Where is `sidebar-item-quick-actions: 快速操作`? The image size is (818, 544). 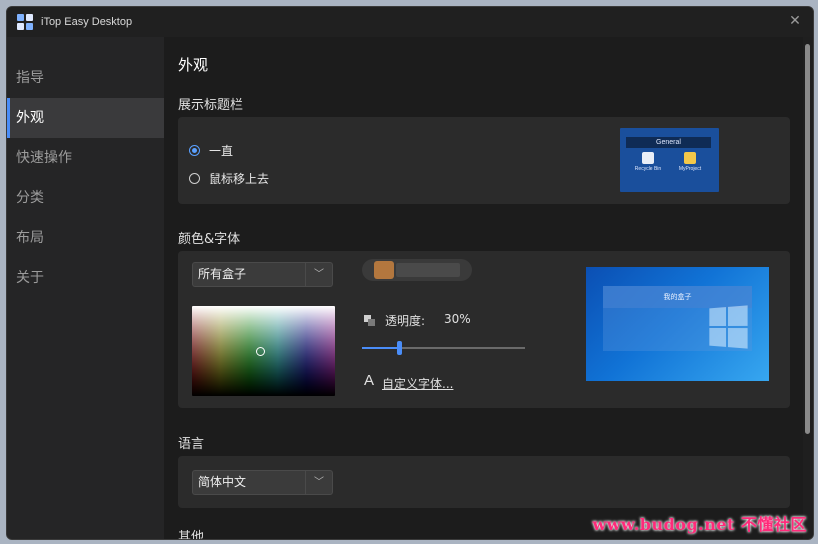 sidebar-item-quick-actions: 快速操作 is located at coordinates (85, 158).